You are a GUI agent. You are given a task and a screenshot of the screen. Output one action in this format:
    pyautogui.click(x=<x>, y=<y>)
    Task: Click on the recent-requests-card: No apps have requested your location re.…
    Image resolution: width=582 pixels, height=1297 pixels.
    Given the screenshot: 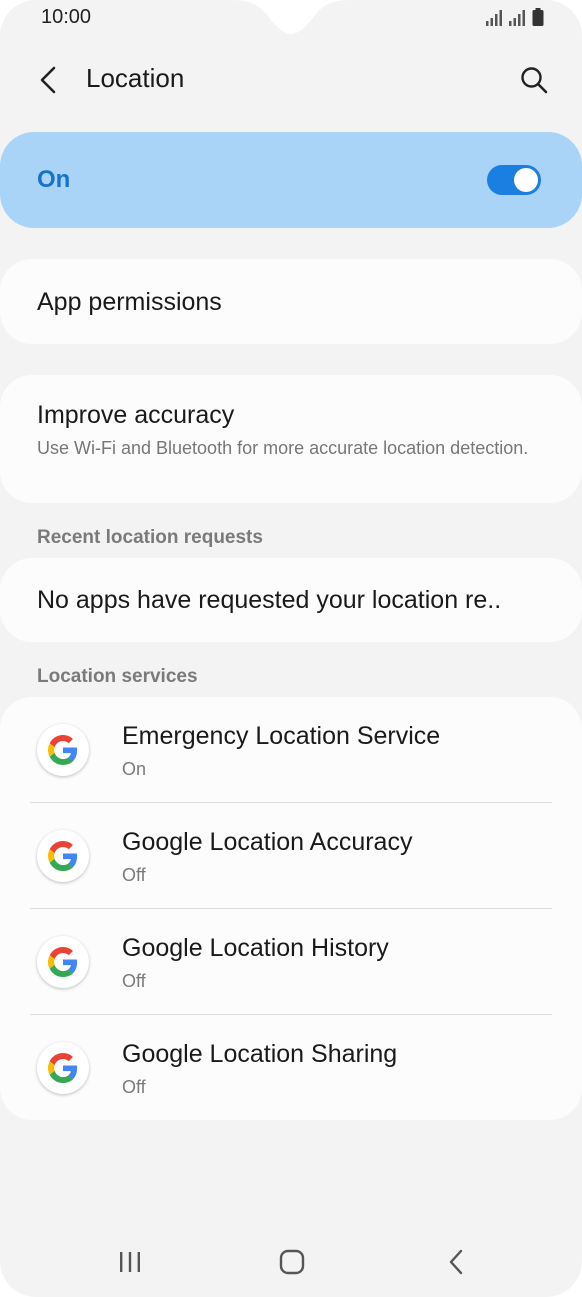 What is the action you would take?
    pyautogui.click(x=291, y=600)
    